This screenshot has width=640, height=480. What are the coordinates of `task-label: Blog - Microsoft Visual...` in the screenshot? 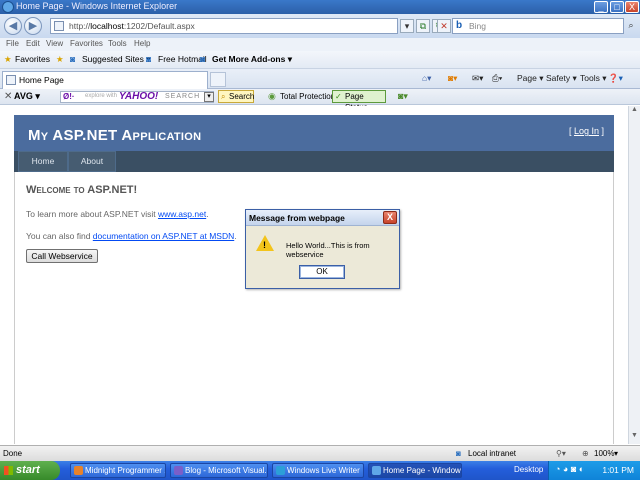 It's located at (226, 470).